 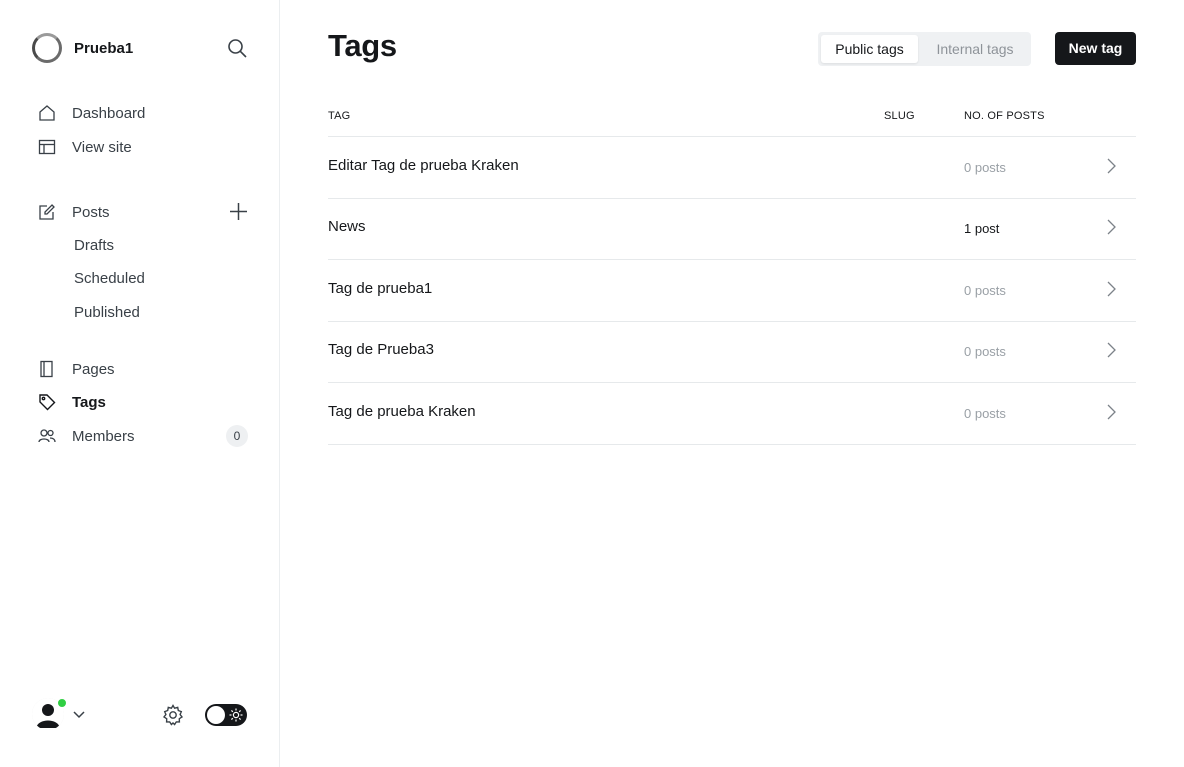 What do you see at coordinates (402, 411) in the screenshot?
I see `tag-name: Tag de prueba Kraken` at bounding box center [402, 411].